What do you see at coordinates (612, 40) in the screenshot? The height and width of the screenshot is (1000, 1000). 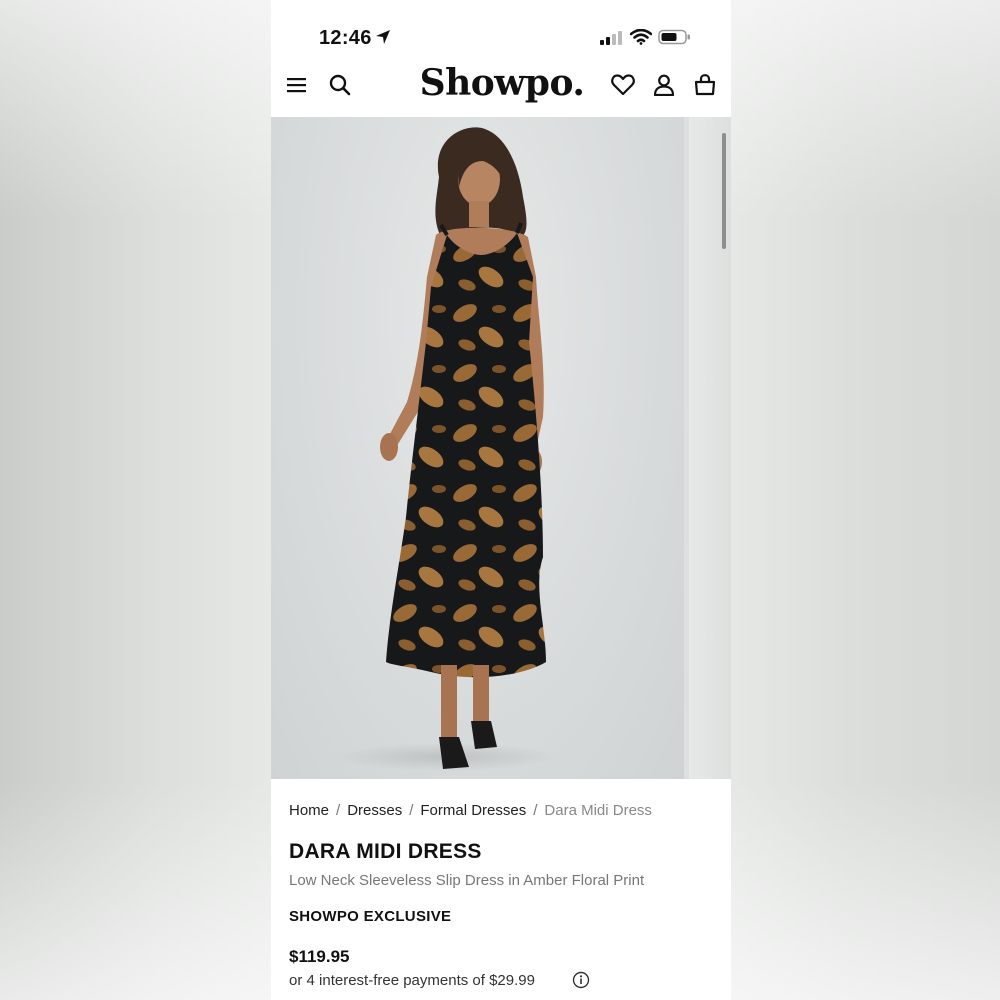 I see `cellular-signal-icon` at bounding box center [612, 40].